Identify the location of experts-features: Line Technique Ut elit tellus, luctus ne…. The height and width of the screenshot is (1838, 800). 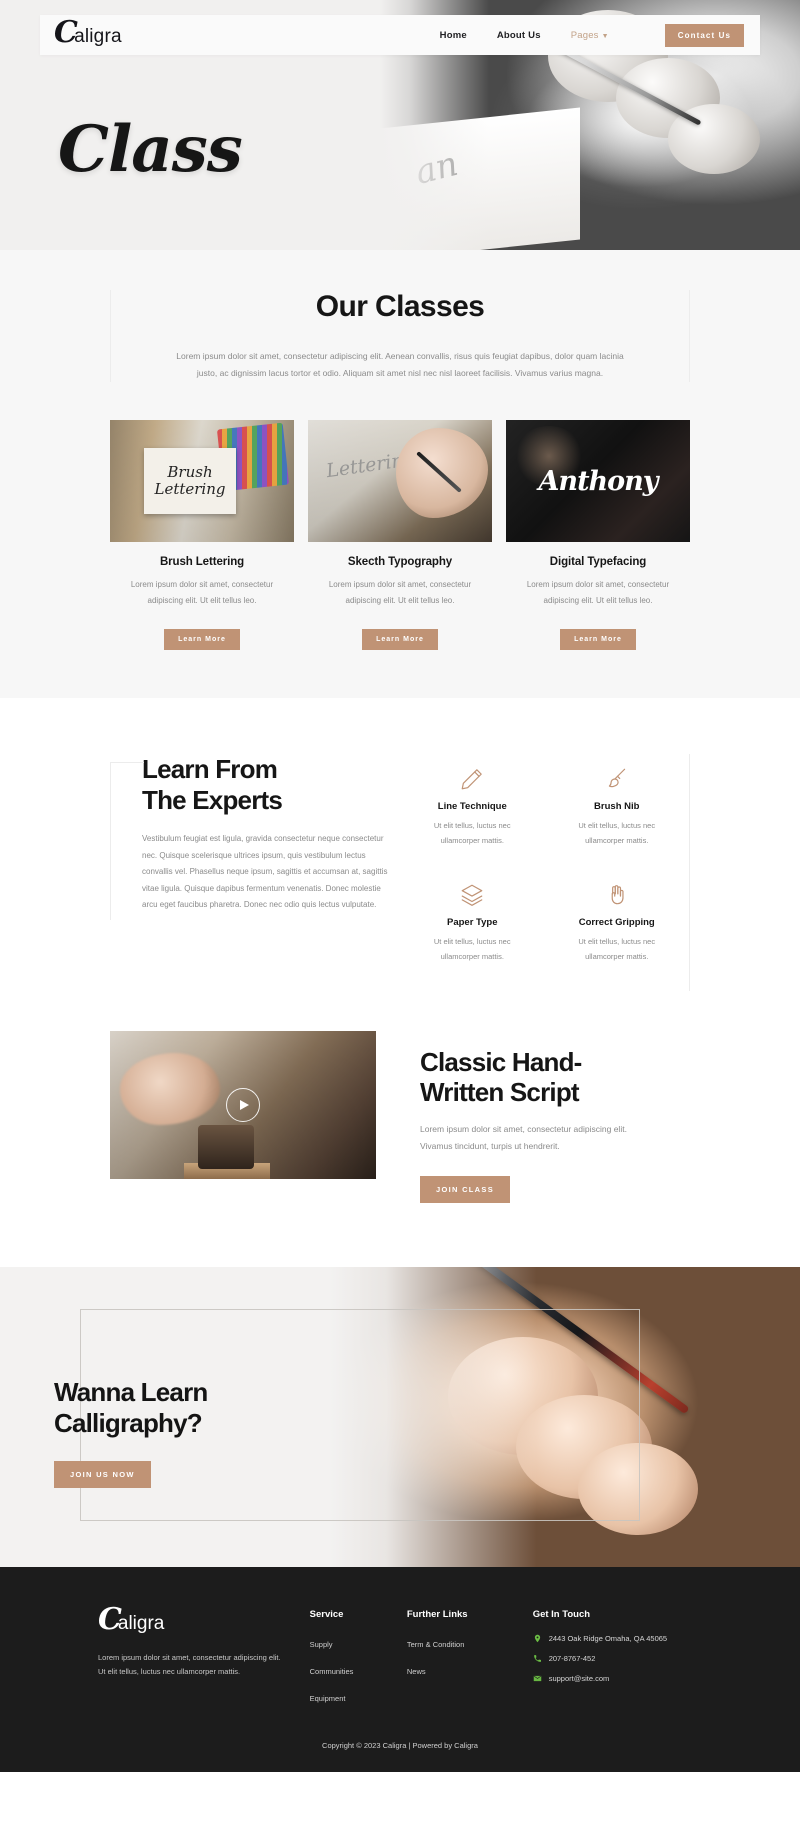
(545, 872).